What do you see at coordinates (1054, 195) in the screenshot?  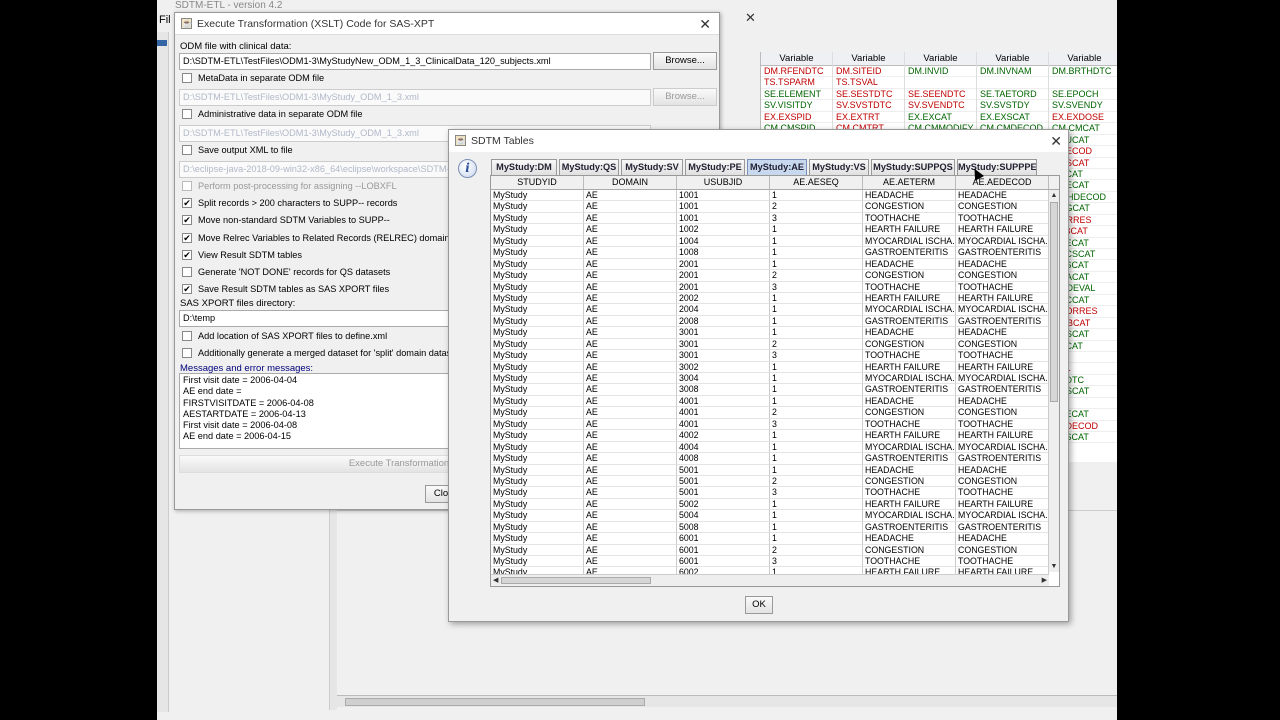 I see `scroll-up-icon: ▲` at bounding box center [1054, 195].